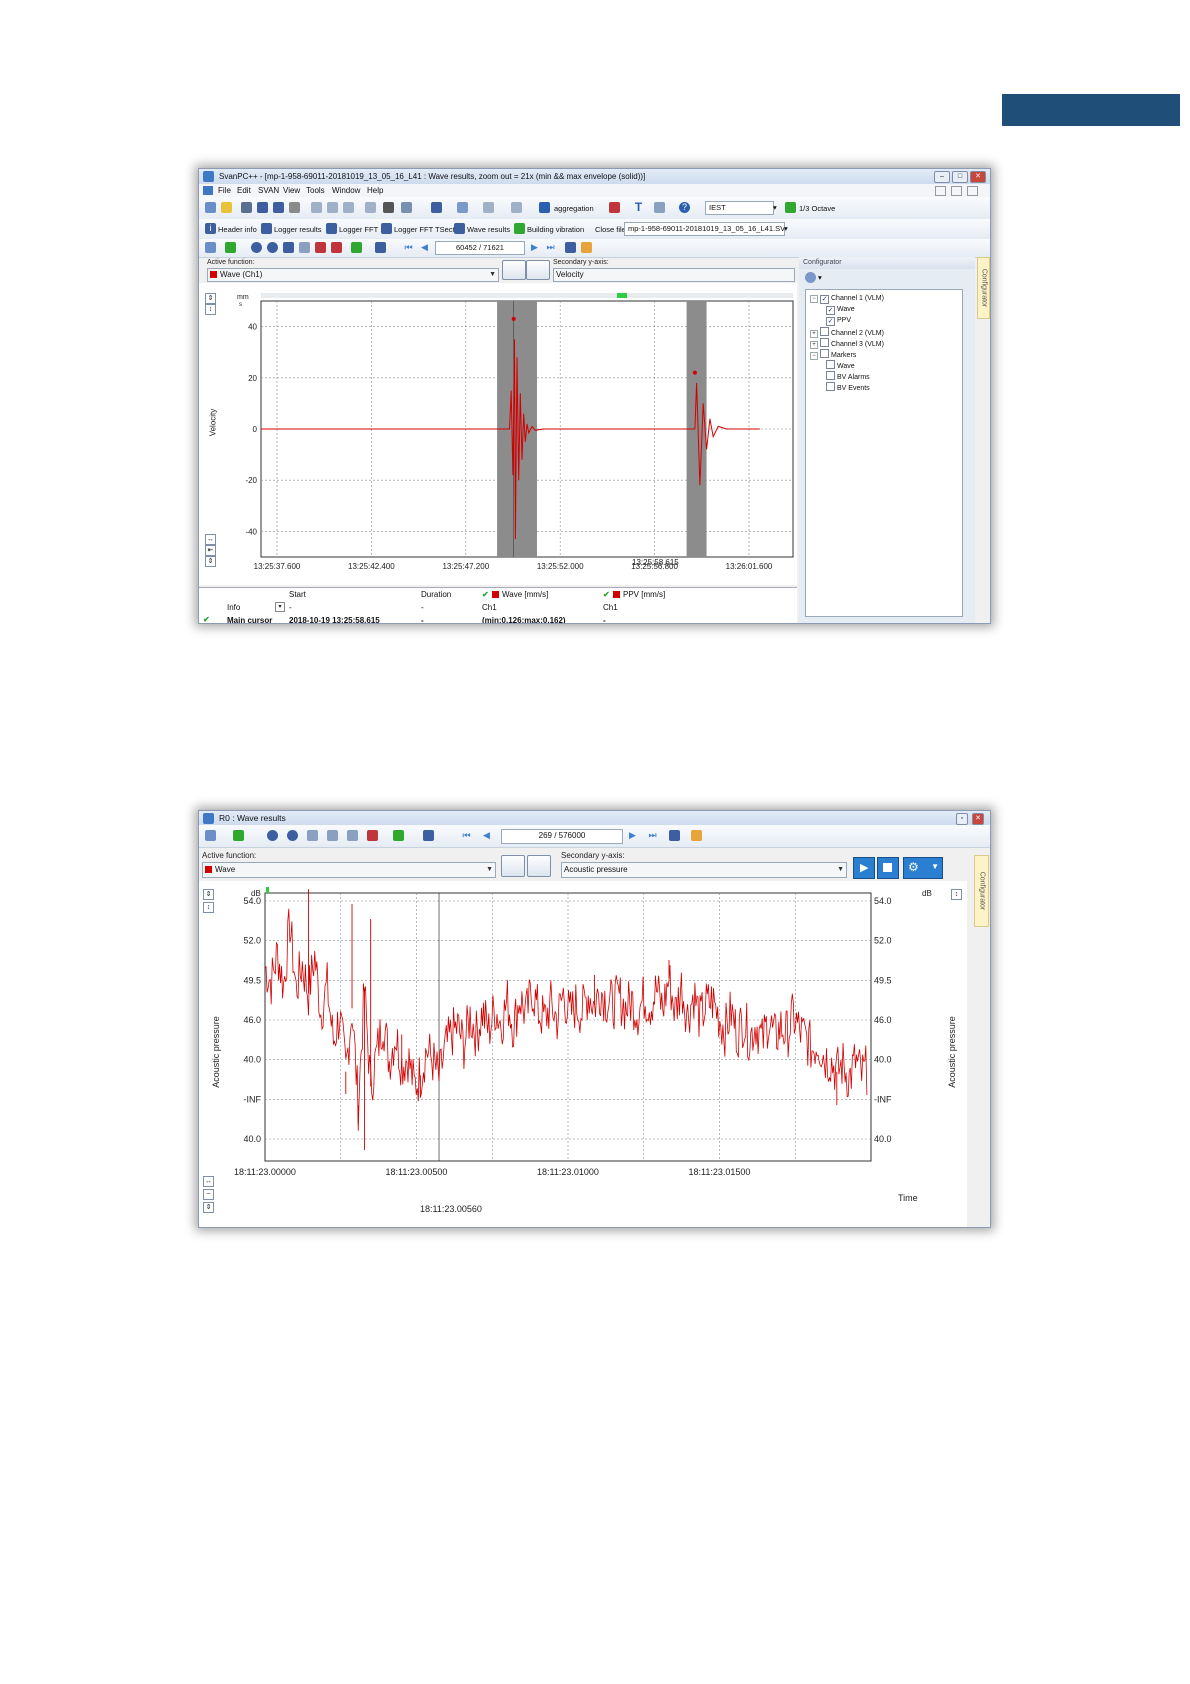 The width and height of the screenshot is (1190, 1684). Describe the element at coordinates (820, 277) in the screenshot. I see `chevron-down-icon: ▾` at that location.